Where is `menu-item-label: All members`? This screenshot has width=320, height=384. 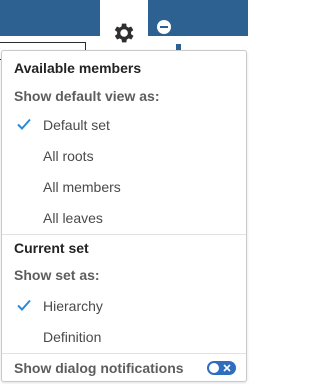 menu-item-label: All members is located at coordinates (82, 187).